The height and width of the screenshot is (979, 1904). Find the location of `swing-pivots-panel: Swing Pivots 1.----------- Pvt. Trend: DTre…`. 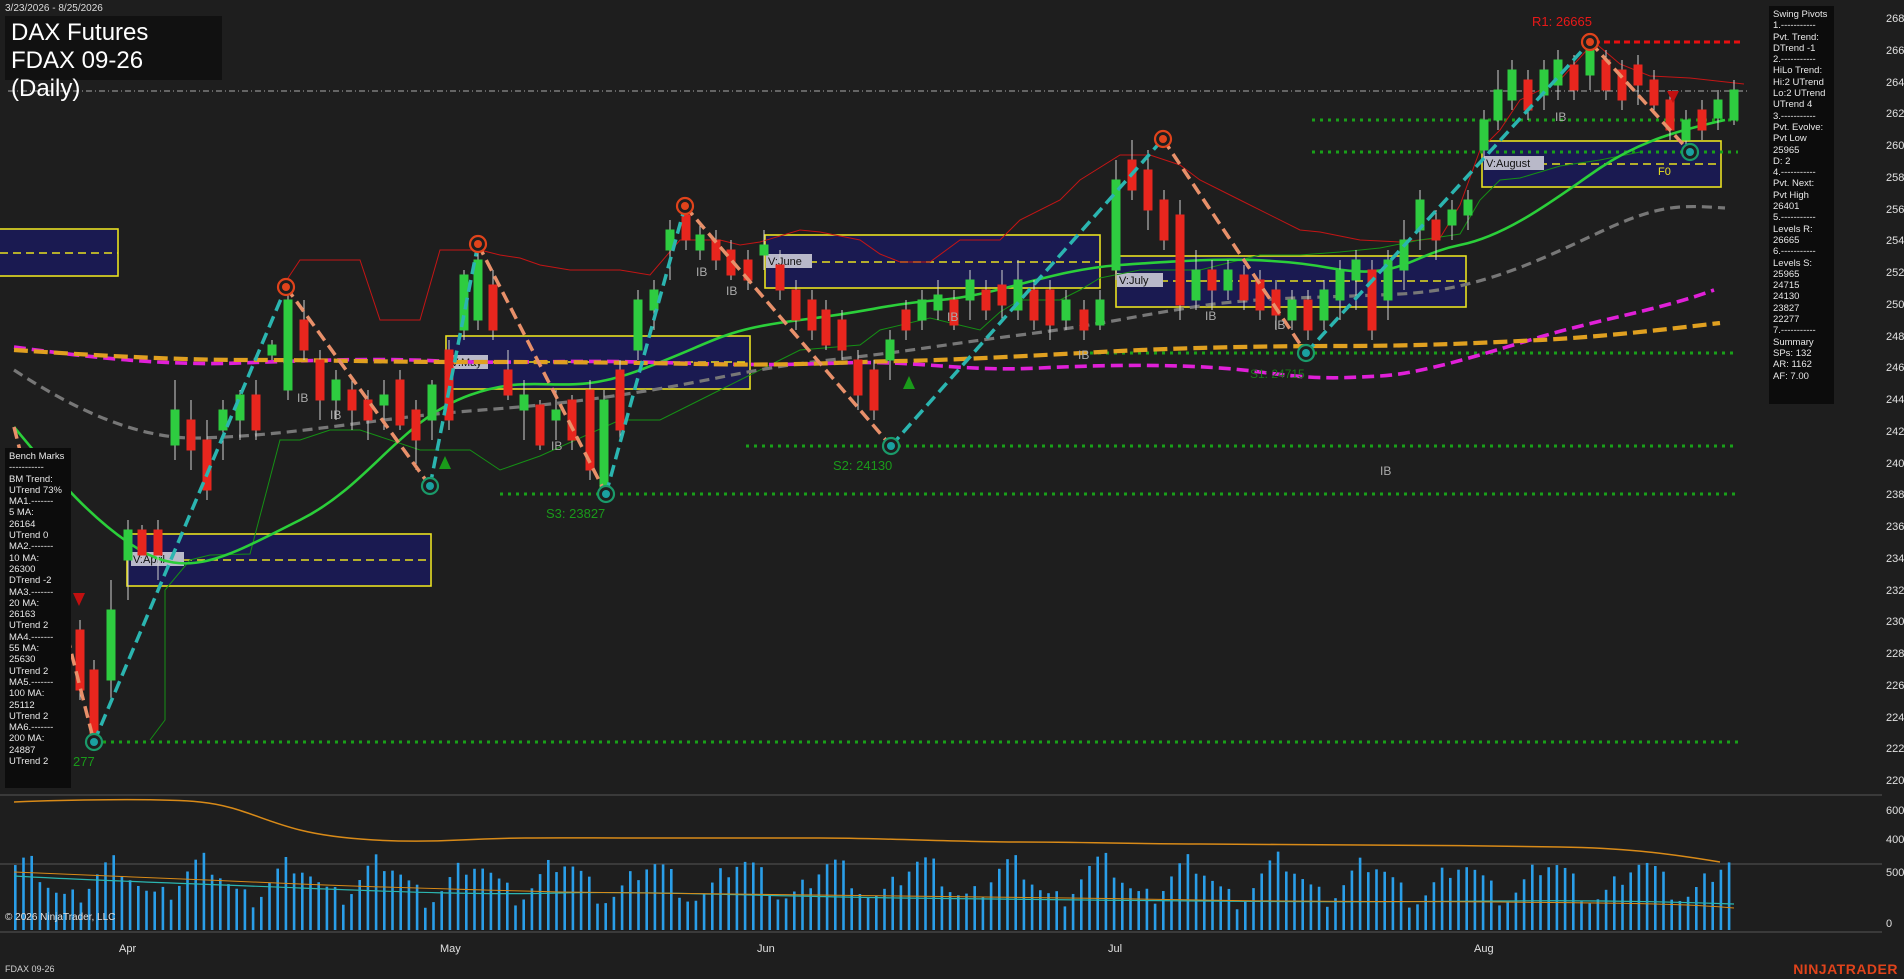

swing-pivots-panel: Swing Pivots 1.----------- Pvt. Trend: DTre… is located at coordinates (1801, 205).